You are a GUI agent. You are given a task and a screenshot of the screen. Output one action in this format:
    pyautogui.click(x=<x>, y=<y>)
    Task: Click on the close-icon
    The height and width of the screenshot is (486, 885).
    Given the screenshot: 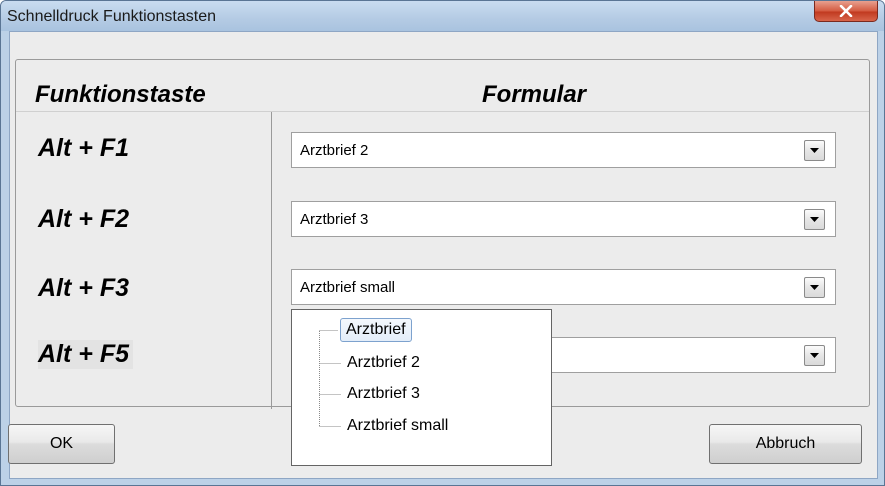 What is the action you would take?
    pyautogui.click(x=846, y=11)
    